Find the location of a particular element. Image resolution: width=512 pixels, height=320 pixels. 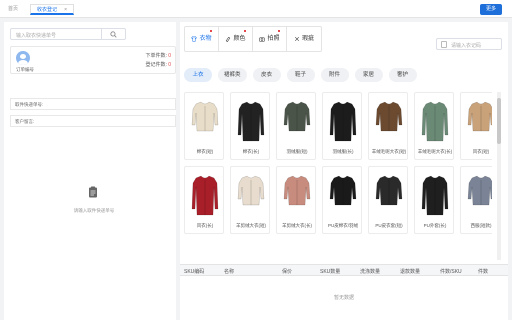

col-sku-qty: SKU数量 is located at coordinates (330, 272).